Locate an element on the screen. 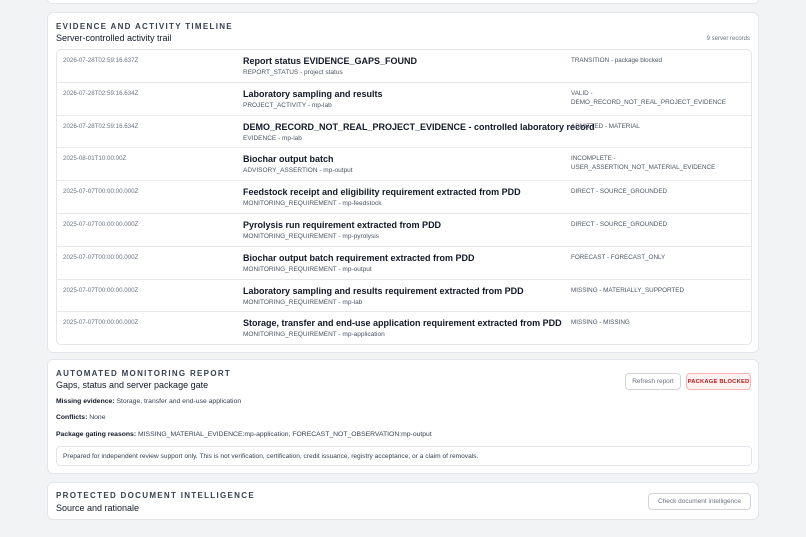 The width and height of the screenshot is (806, 537). row-title: Report status EVIDENCE_GAPS_FOUND is located at coordinates (330, 61).